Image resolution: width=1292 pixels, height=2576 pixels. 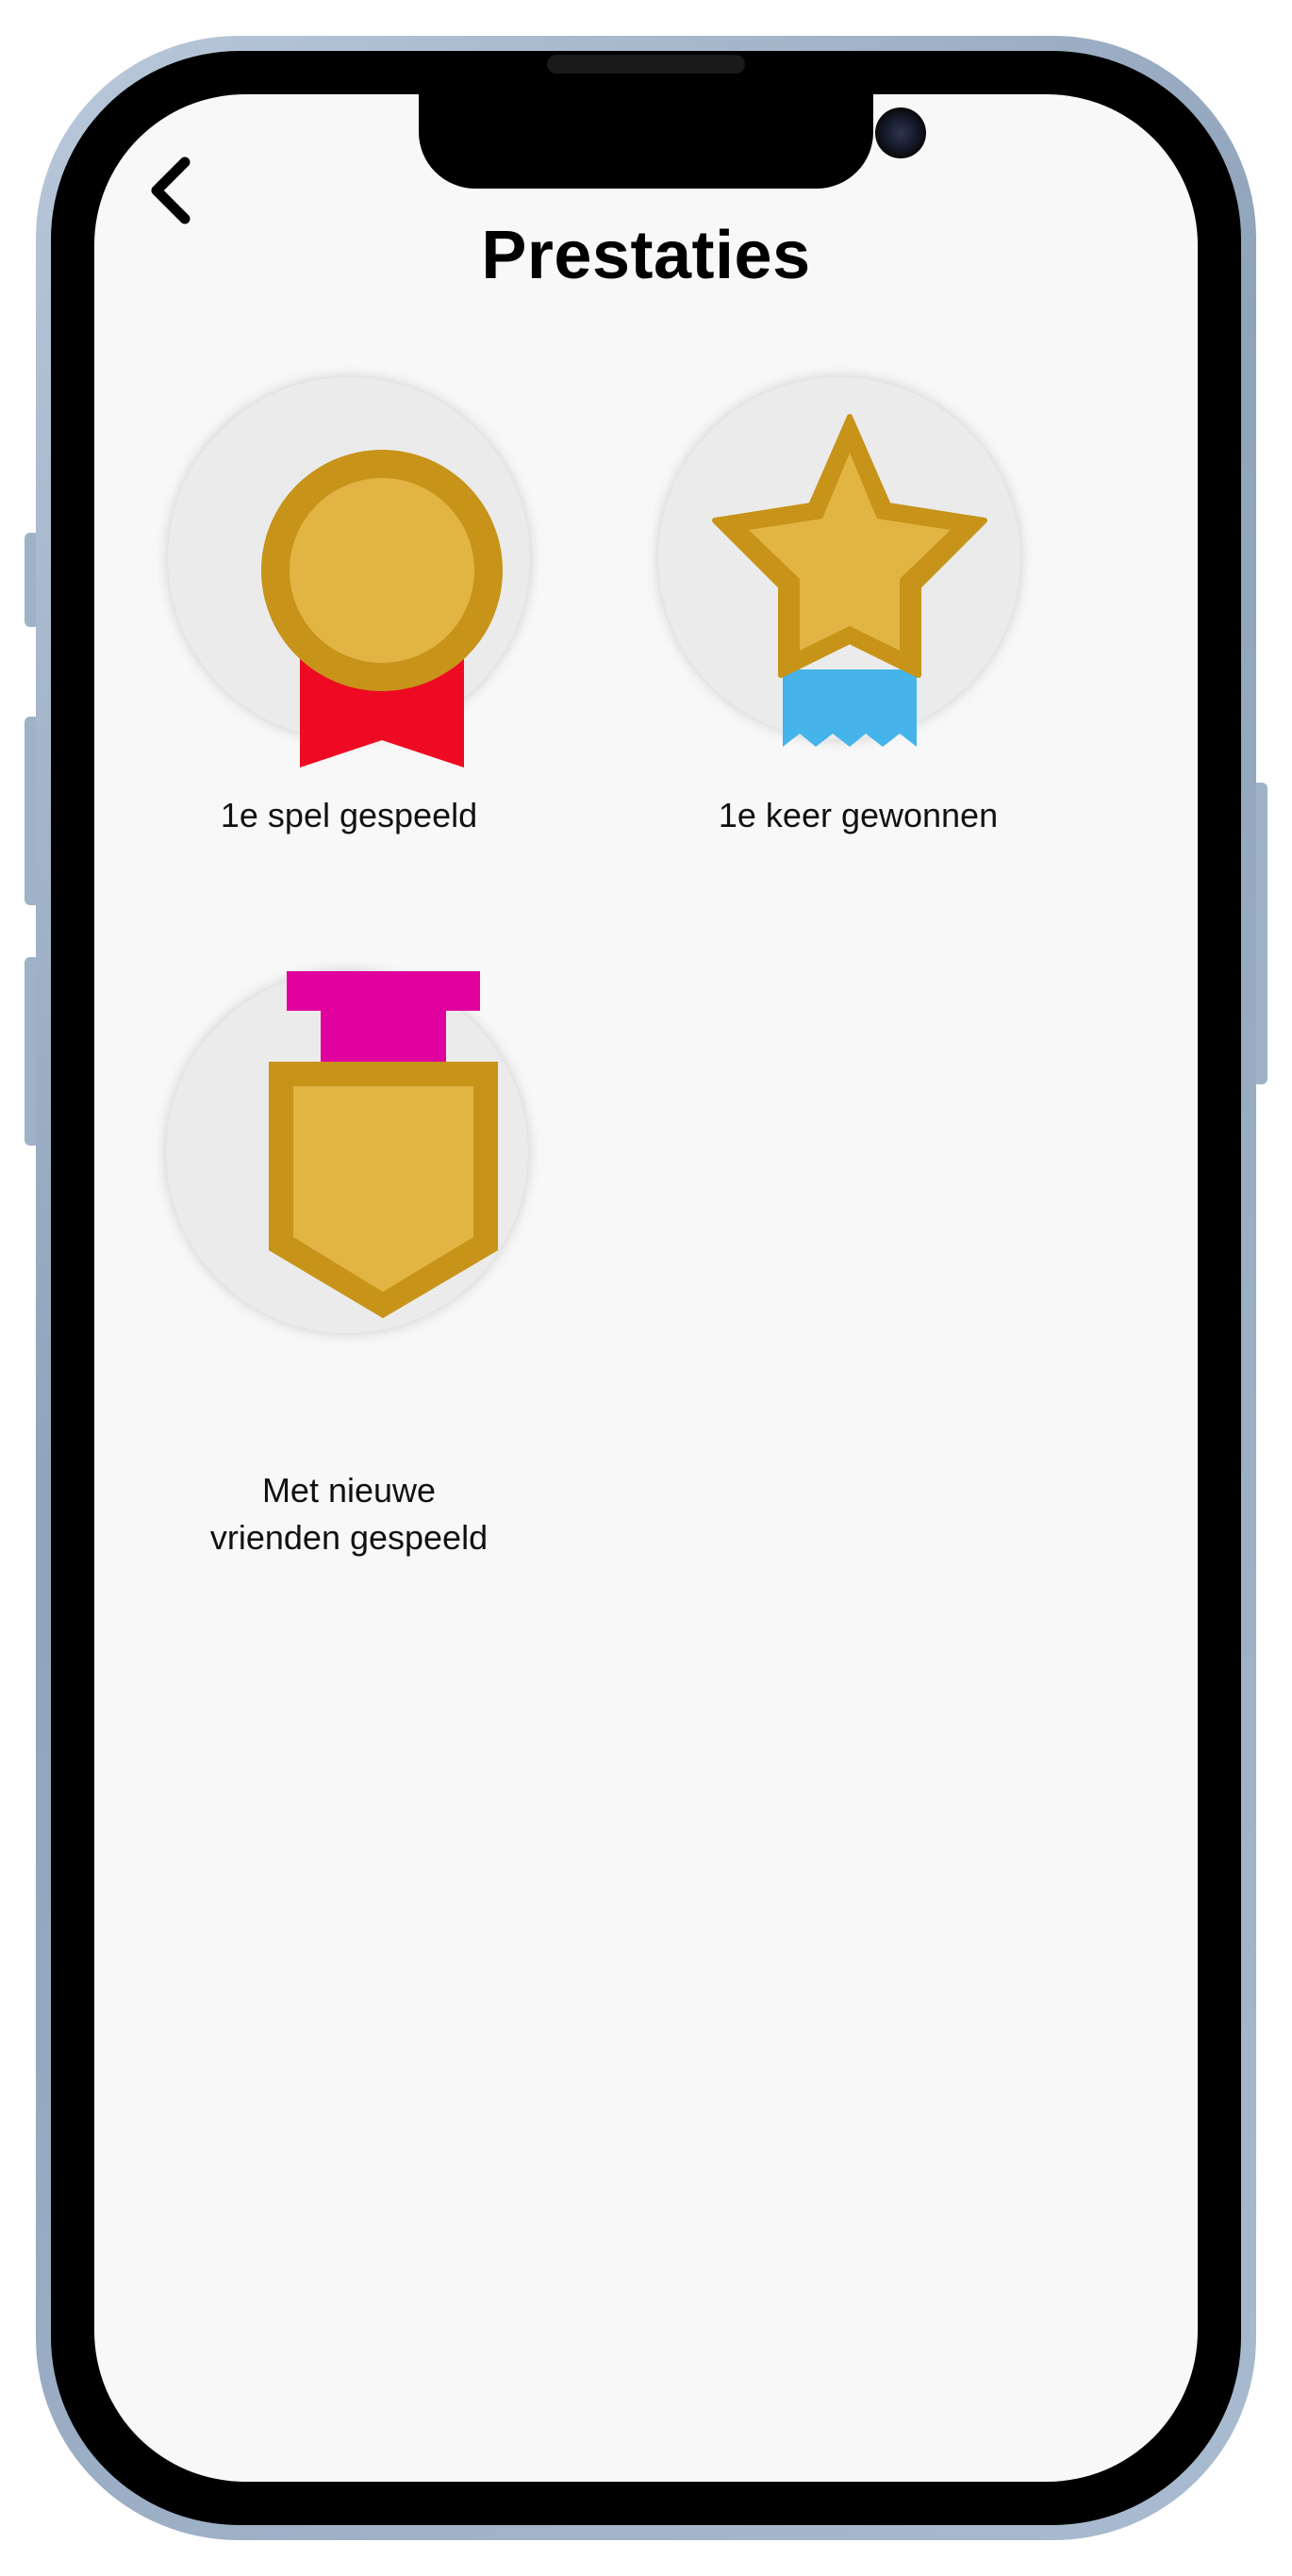 What do you see at coordinates (900, 132) in the screenshot?
I see `front-camera` at bounding box center [900, 132].